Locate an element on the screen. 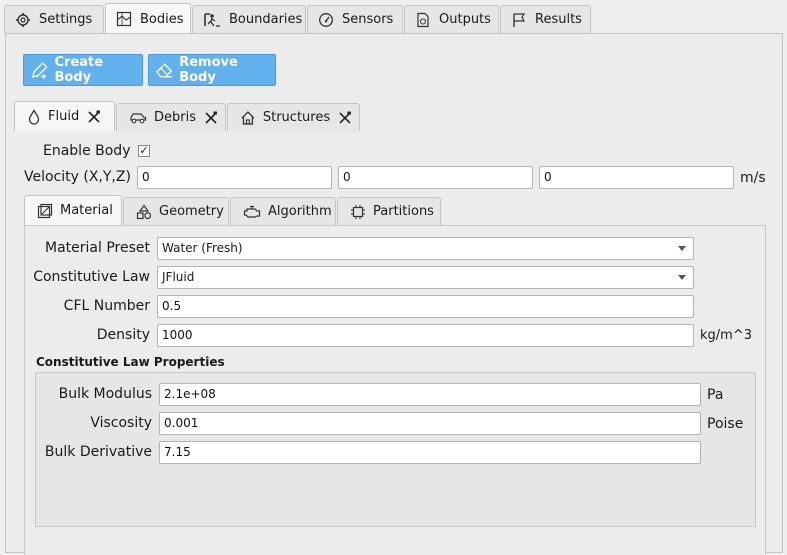 This screenshot has width=787, height=555. bulk-derivative-input: 7.15 is located at coordinates (430, 452).